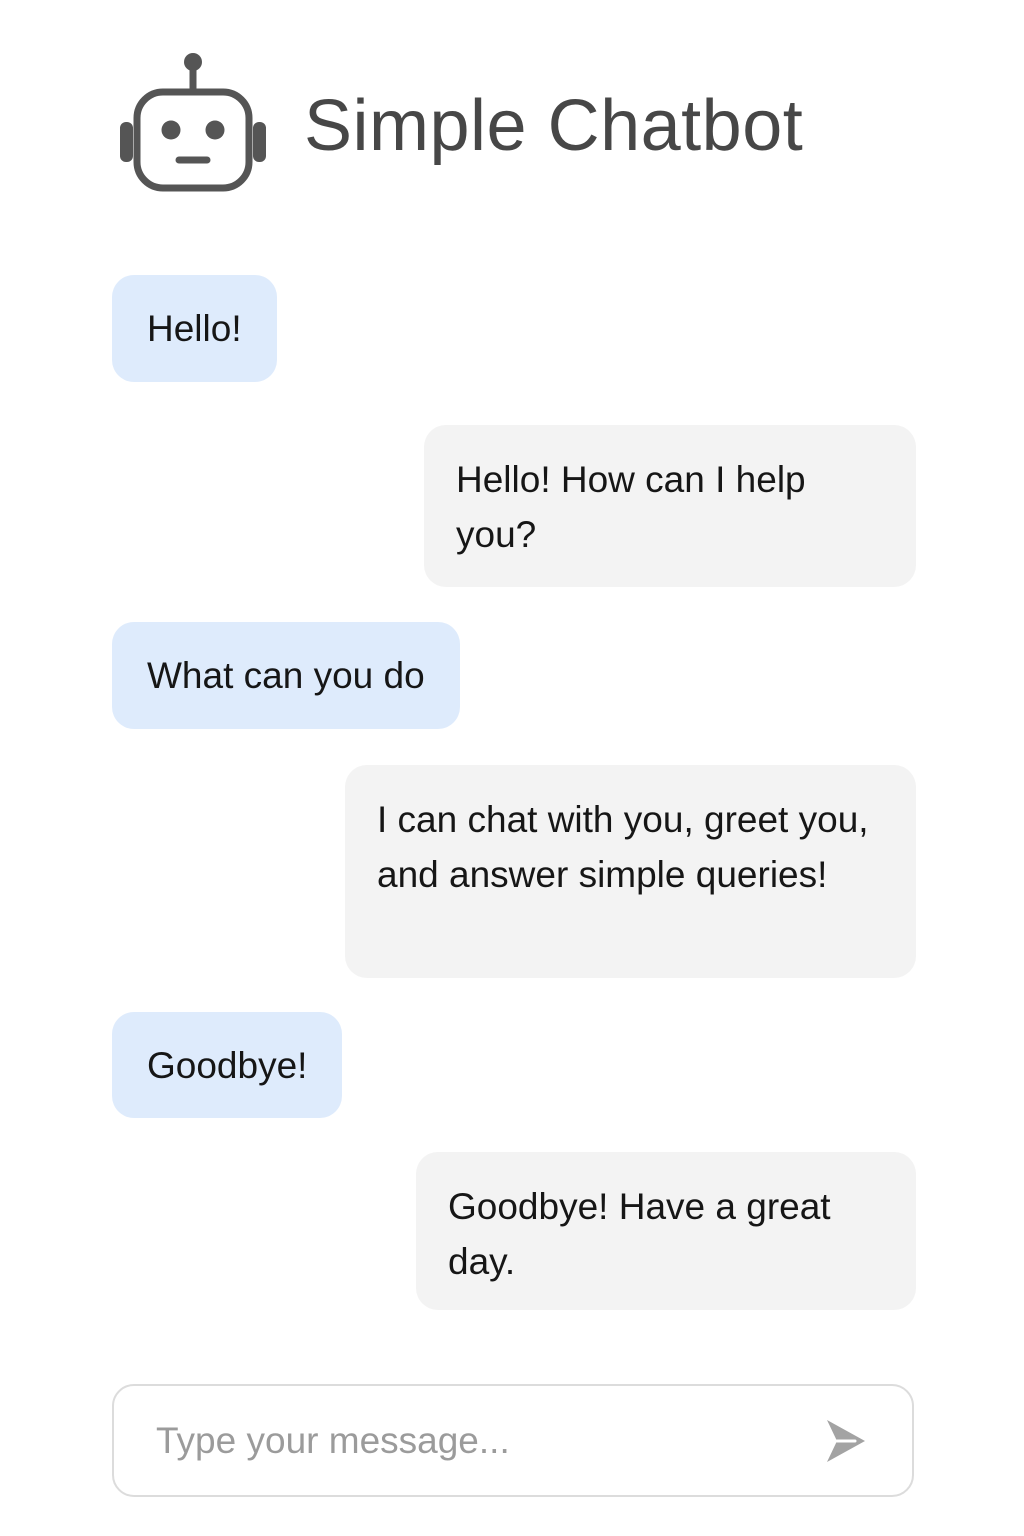 The width and height of the screenshot is (1024, 1536). I want to click on message-composer, so click(513, 1440).